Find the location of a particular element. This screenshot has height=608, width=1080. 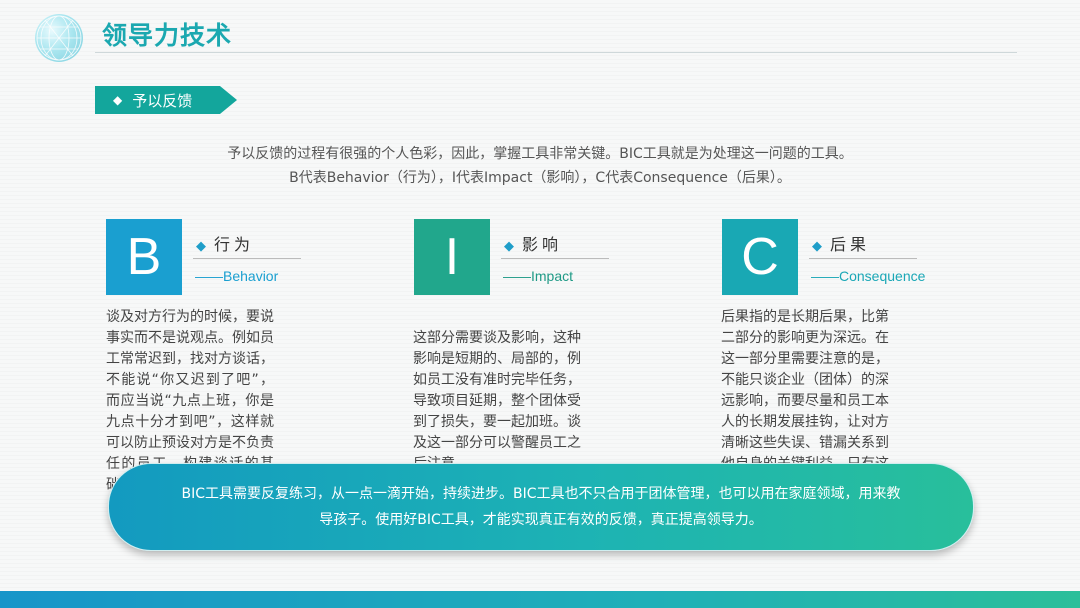

card-subheading-behavior: ——Behavior is located at coordinates (237, 276).